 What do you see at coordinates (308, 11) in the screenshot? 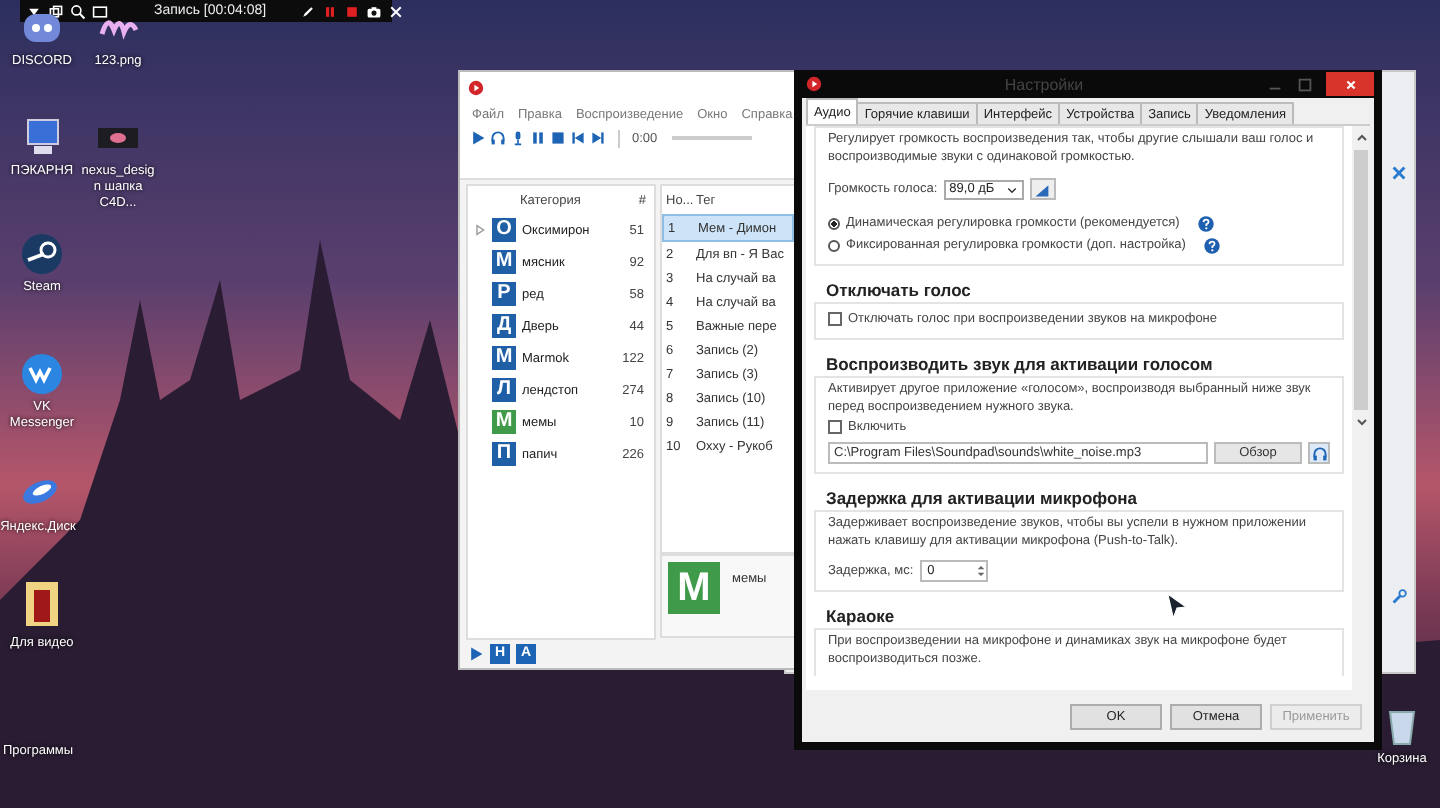
I see `pencil-icon` at bounding box center [308, 11].